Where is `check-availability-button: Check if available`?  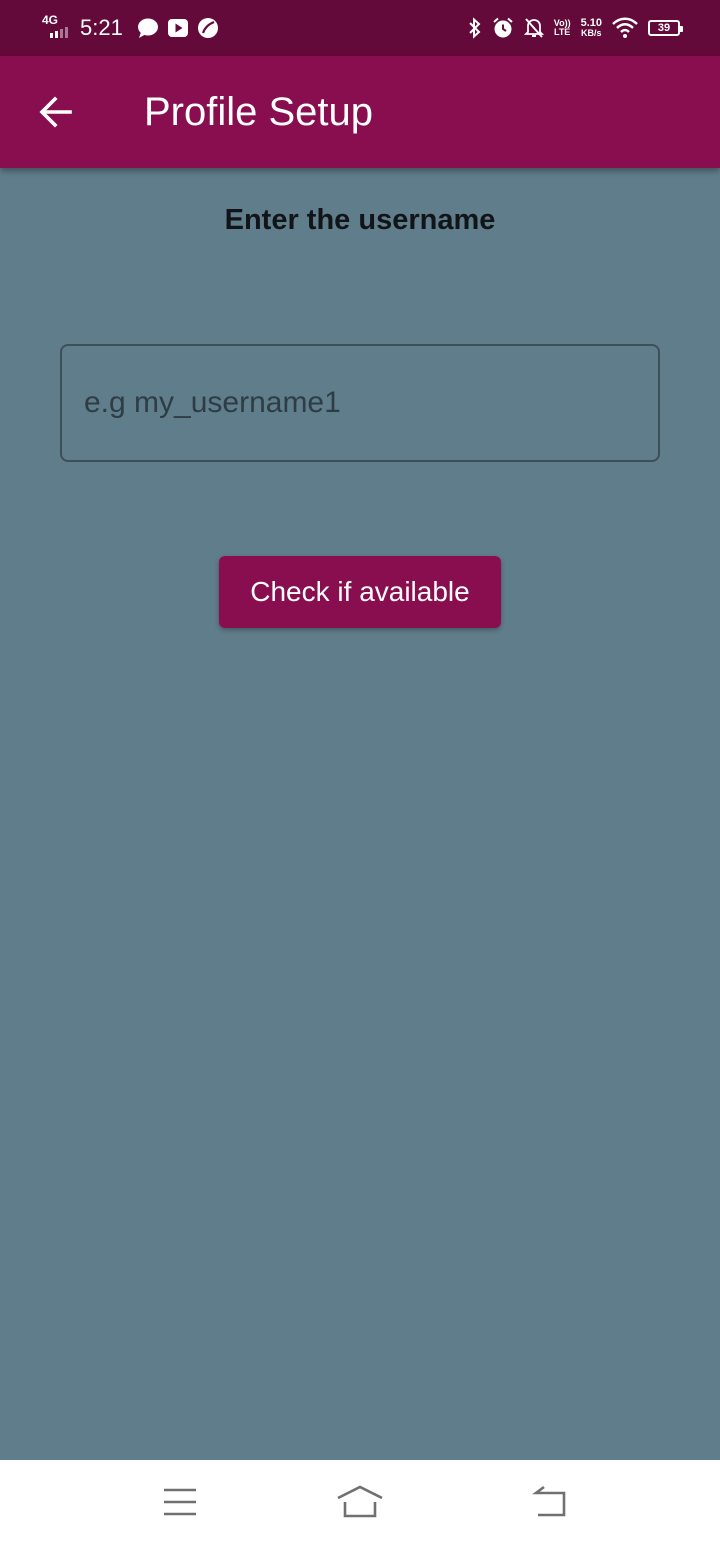
check-availability-button: Check if available is located at coordinates (360, 592).